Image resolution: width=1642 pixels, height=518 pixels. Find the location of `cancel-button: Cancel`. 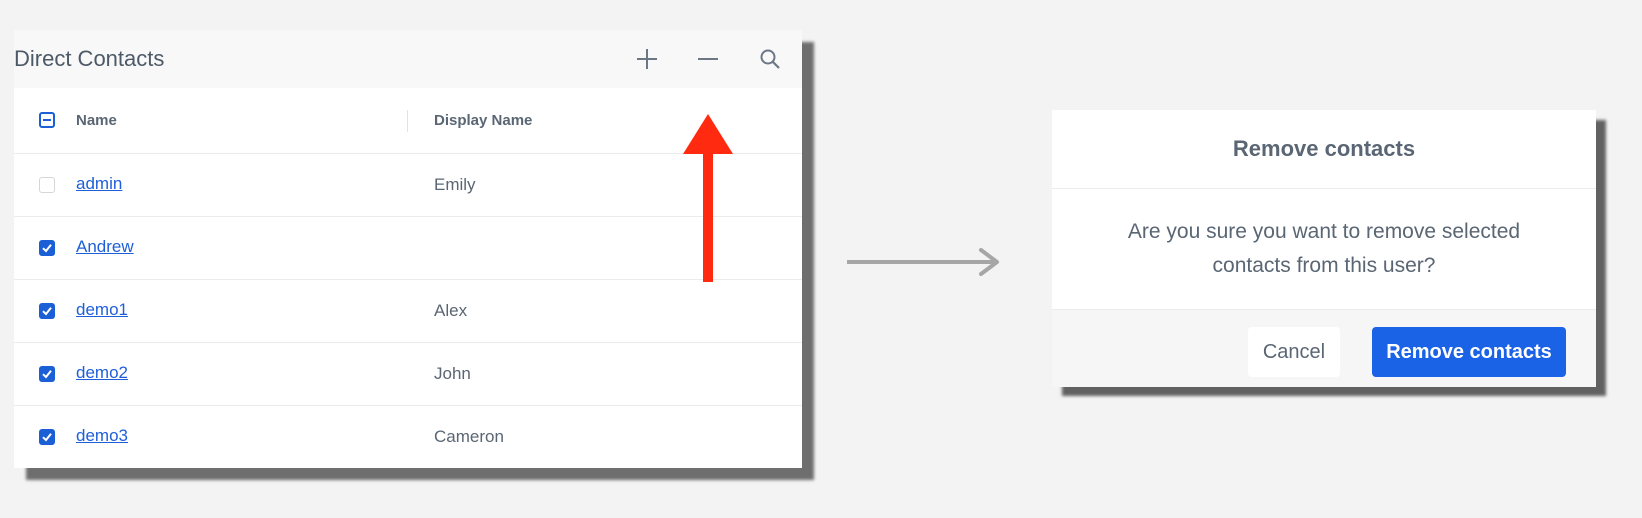

cancel-button: Cancel is located at coordinates (1294, 352).